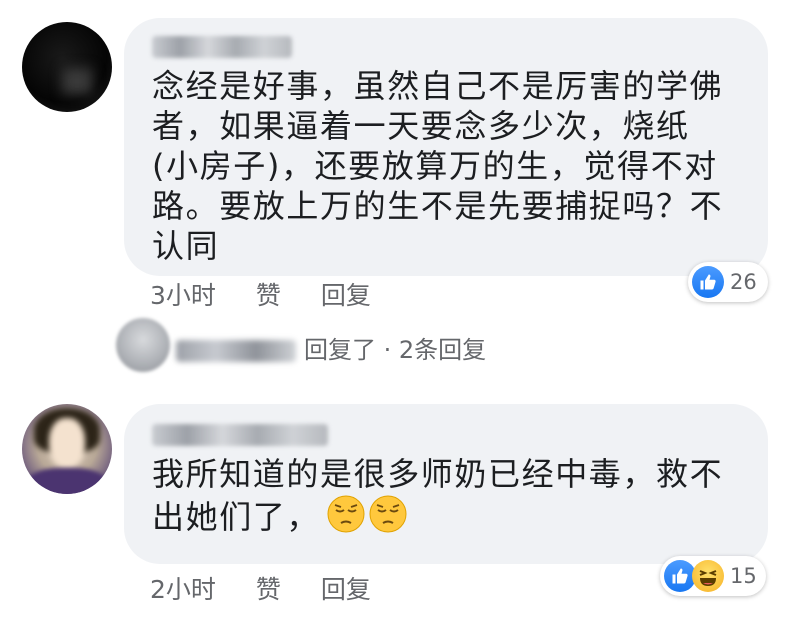  Describe the element at coordinates (743, 282) in the screenshot. I see `reaction-count: 26` at that location.